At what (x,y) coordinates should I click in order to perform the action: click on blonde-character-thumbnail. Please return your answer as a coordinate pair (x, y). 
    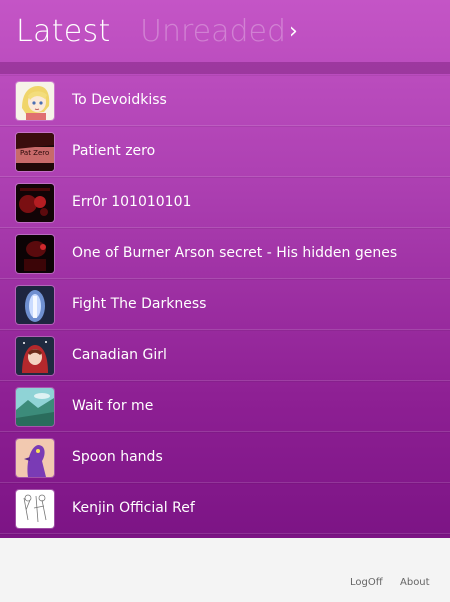
    Looking at the image, I should click on (35, 101).